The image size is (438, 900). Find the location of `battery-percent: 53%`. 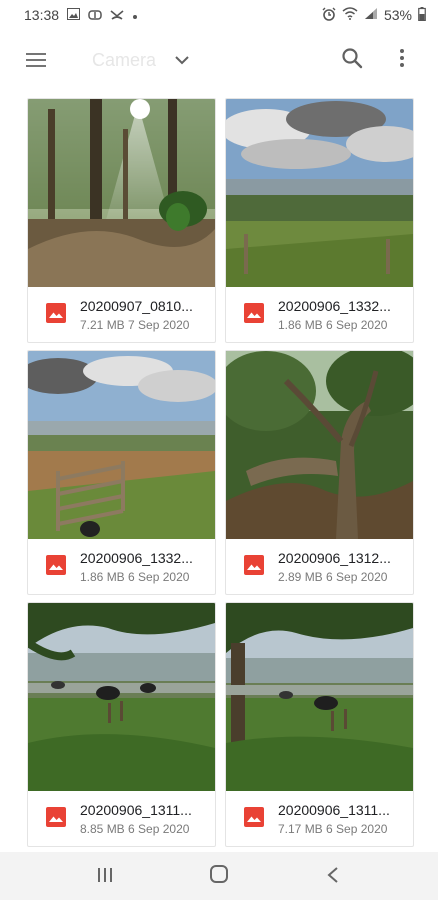

battery-percent: 53% is located at coordinates (397, 15).